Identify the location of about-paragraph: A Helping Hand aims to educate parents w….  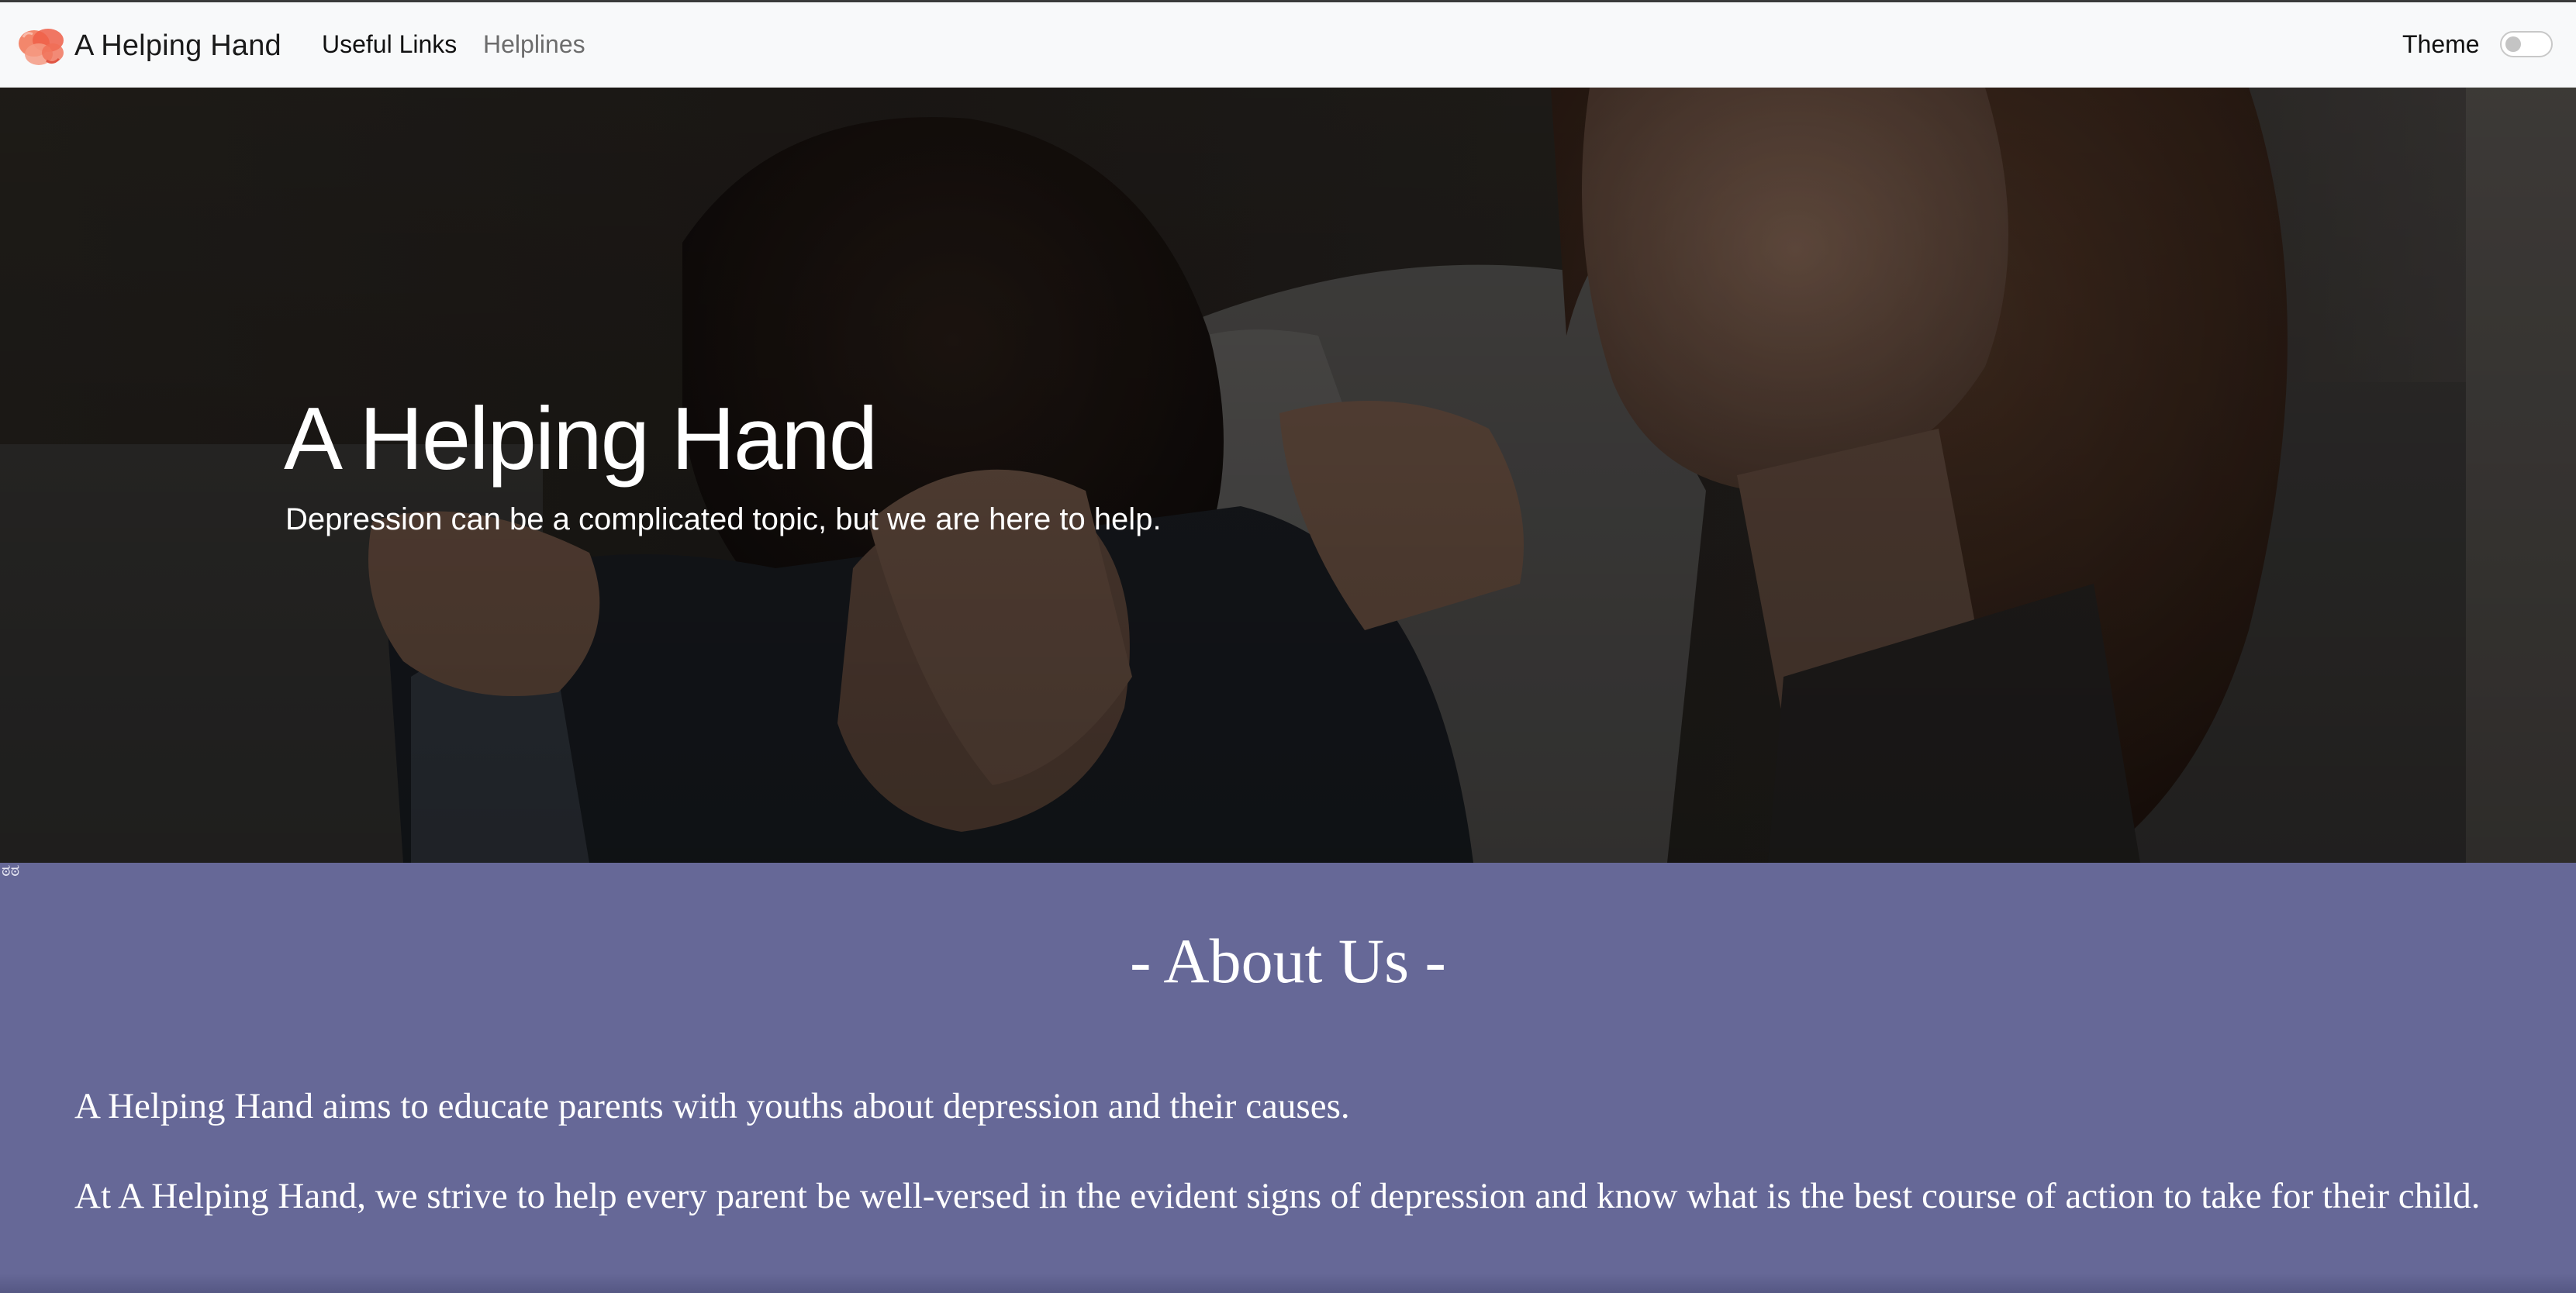
(712, 1106).